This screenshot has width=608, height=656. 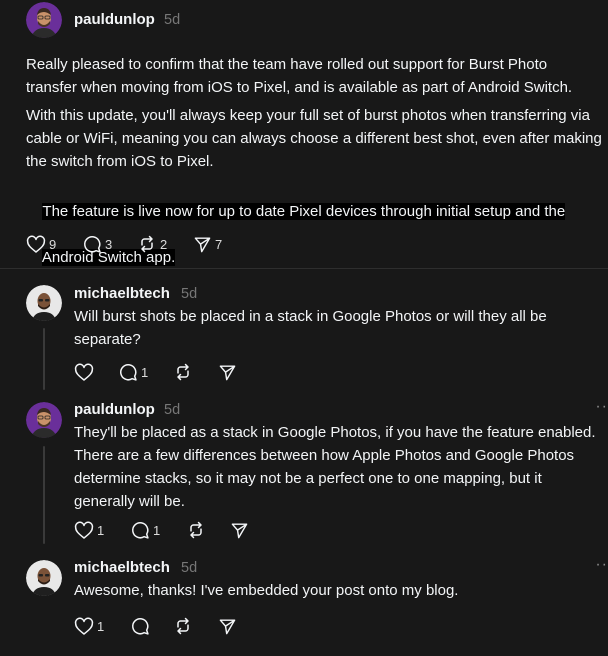 What do you see at coordinates (164, 244) in the screenshot?
I see `repost-count: 2` at bounding box center [164, 244].